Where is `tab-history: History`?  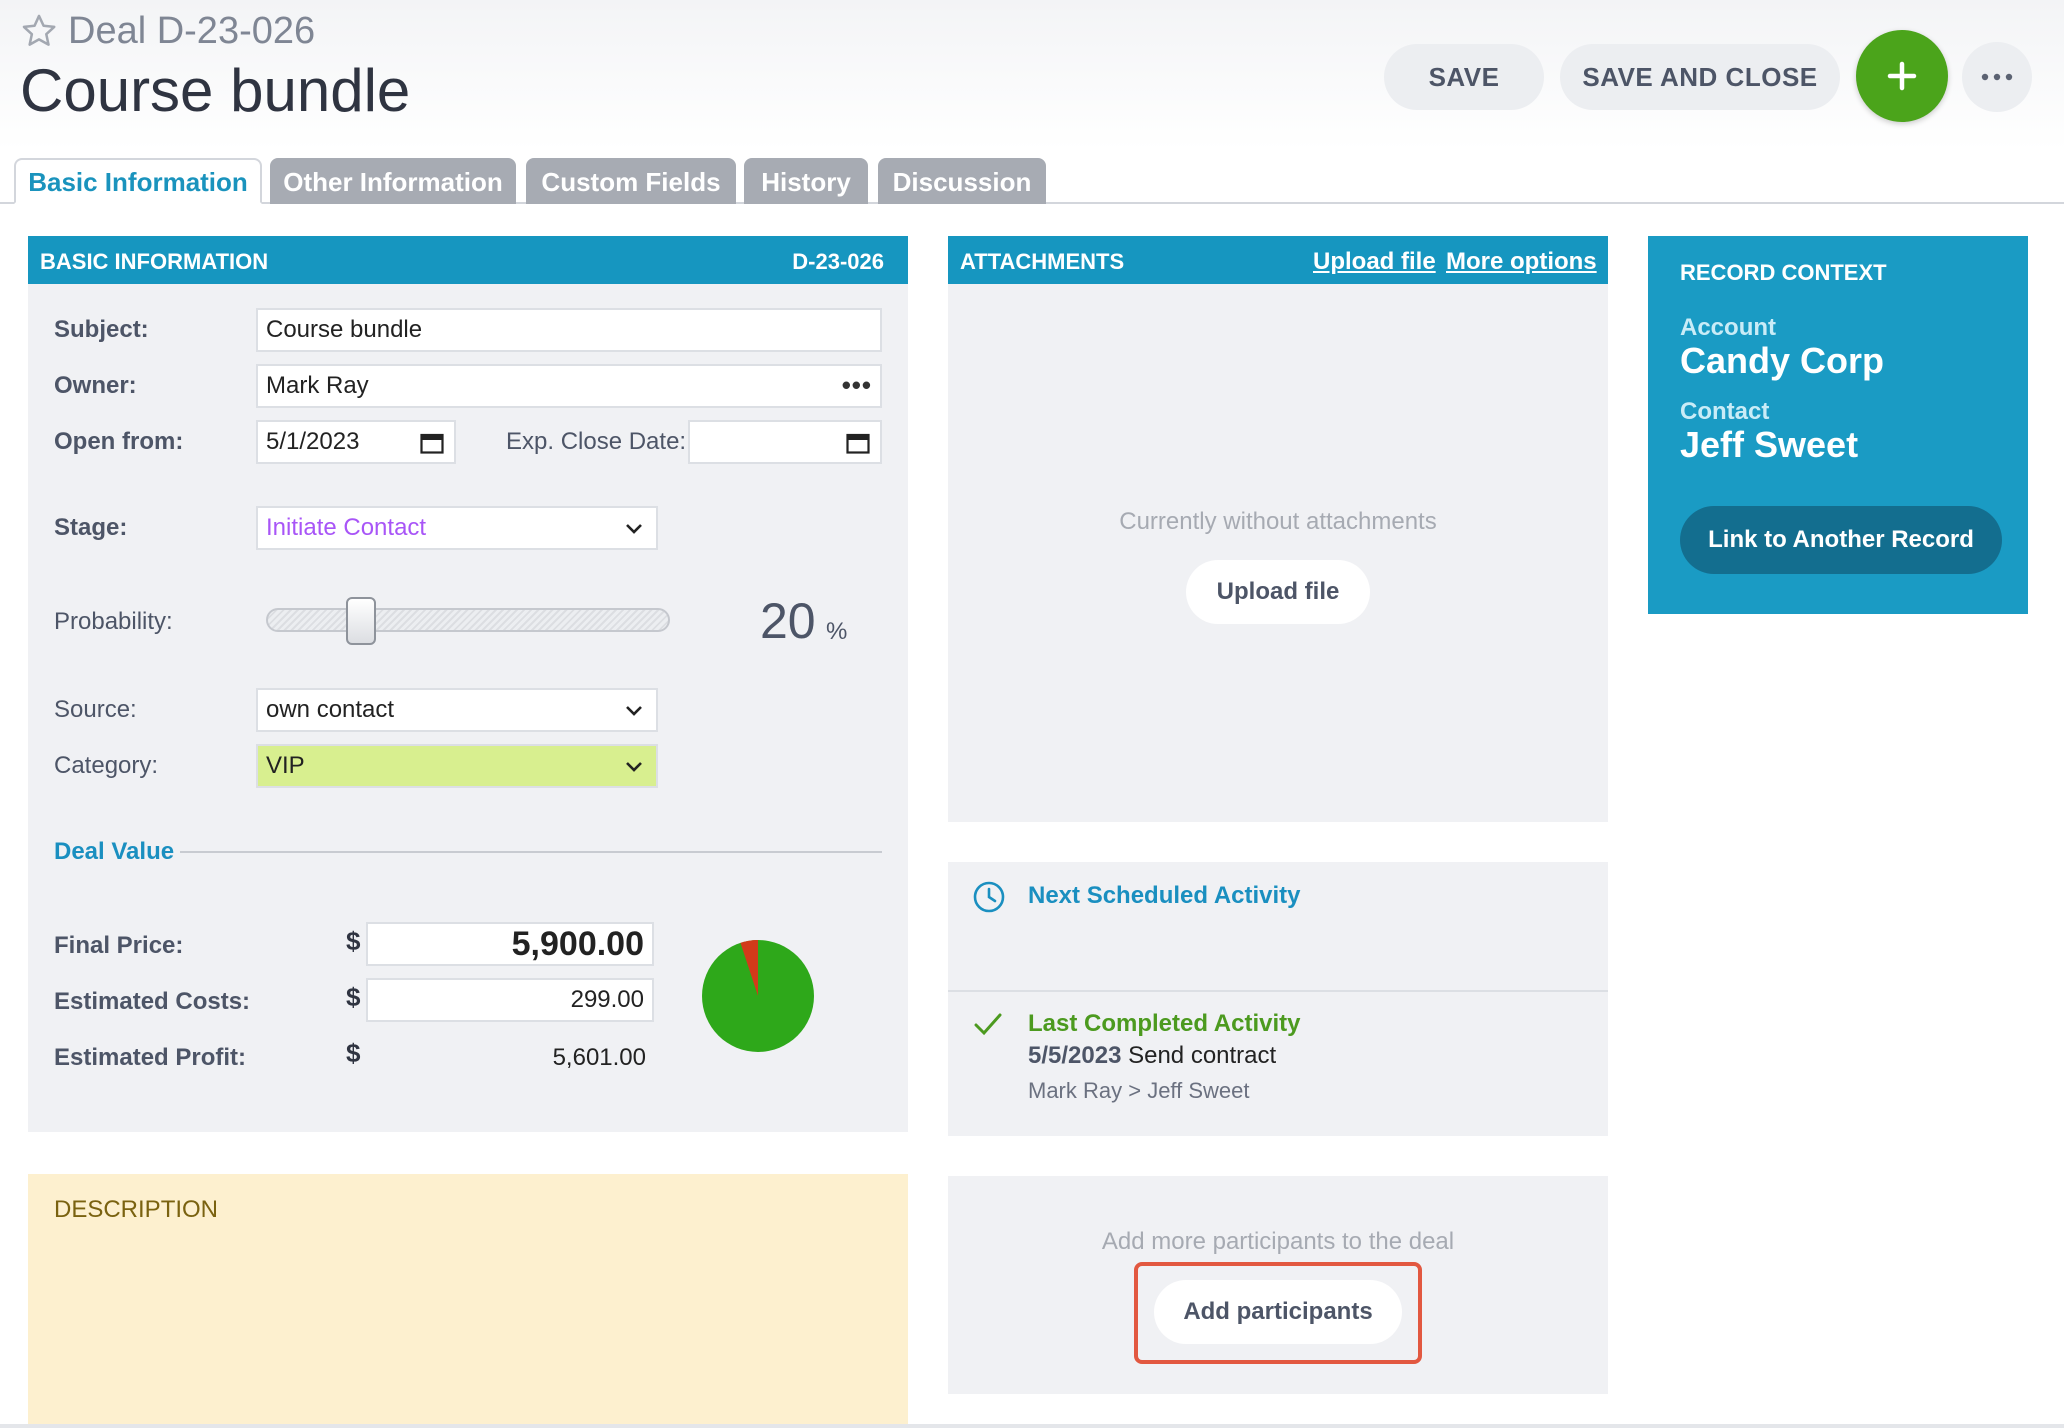
tab-history: History is located at coordinates (806, 181).